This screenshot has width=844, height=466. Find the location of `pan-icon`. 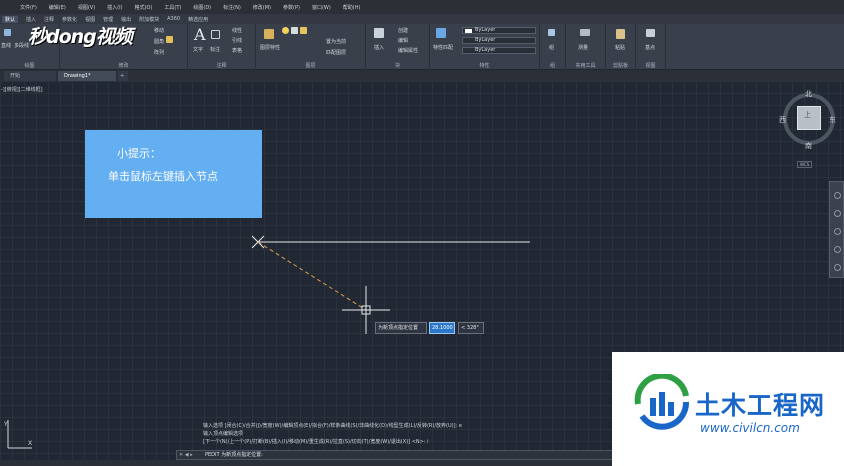

pan-icon is located at coordinates (837, 213).